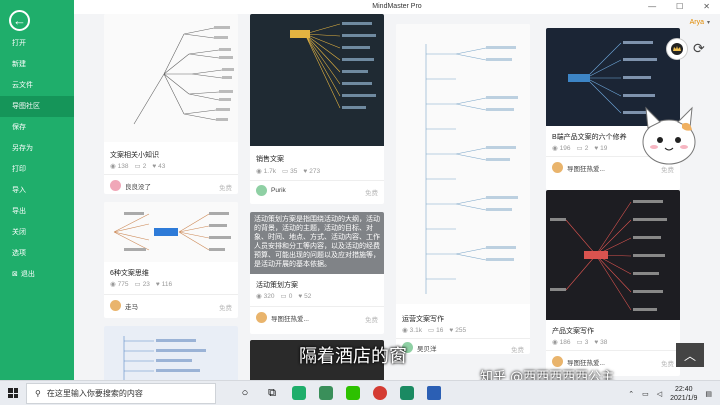  I want to click on sidebar-item-close: 关闭, so click(37, 232).